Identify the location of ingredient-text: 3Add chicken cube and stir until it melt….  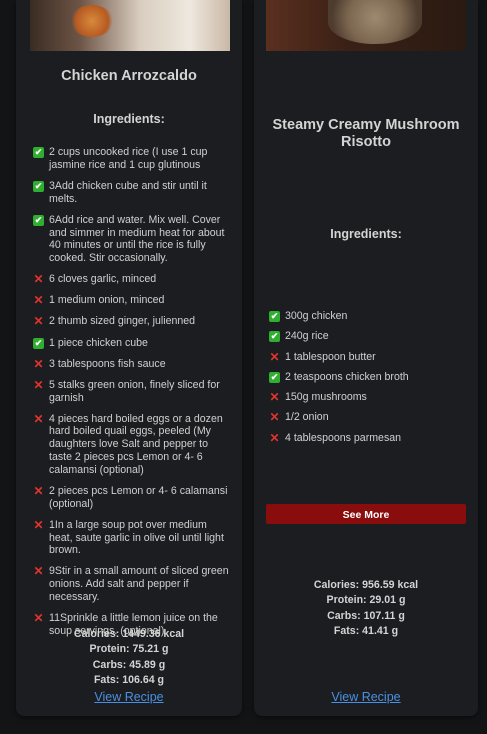
(128, 192).